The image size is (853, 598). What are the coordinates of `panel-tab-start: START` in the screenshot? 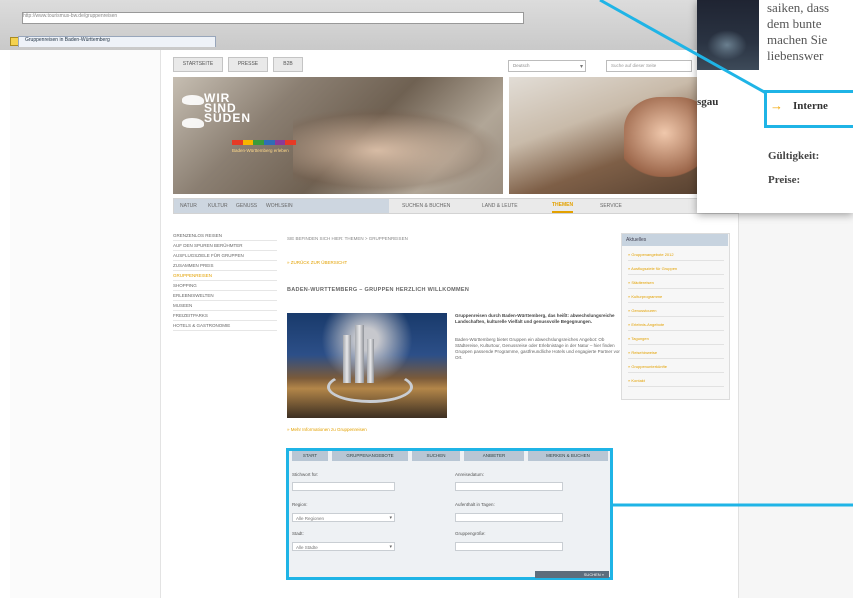 It's located at (310, 456).